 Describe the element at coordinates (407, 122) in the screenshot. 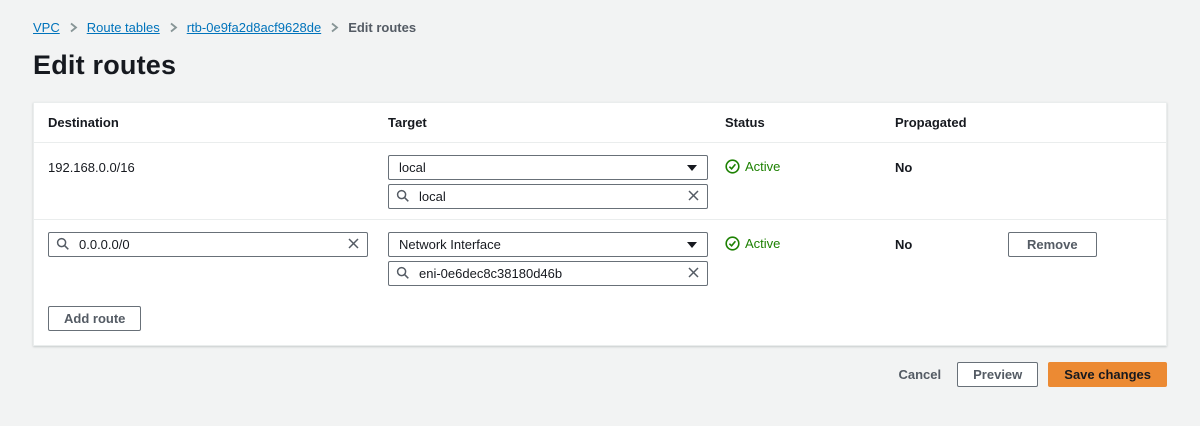

I see `column-header-target: Target` at that location.